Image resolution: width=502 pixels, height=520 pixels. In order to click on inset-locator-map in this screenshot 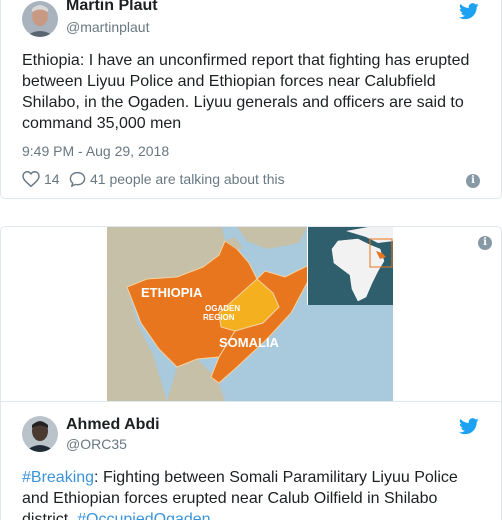, I will do `click(350, 266)`.